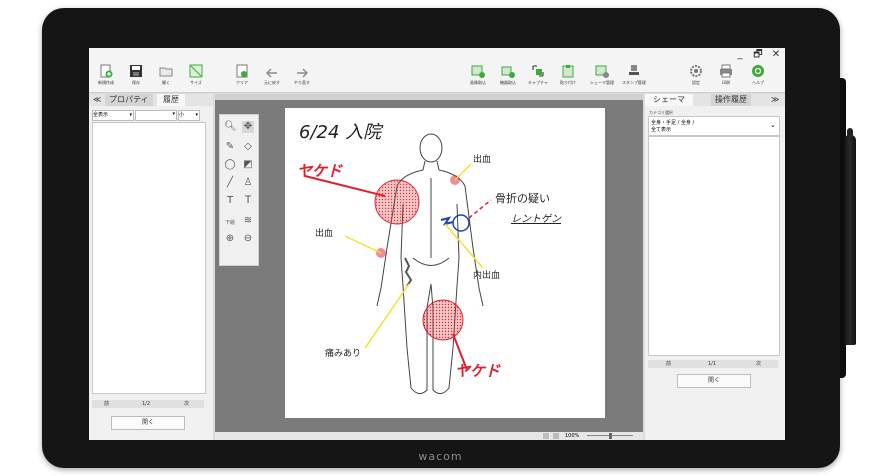  I want to click on internal-bleeding-mark, so click(447, 221).